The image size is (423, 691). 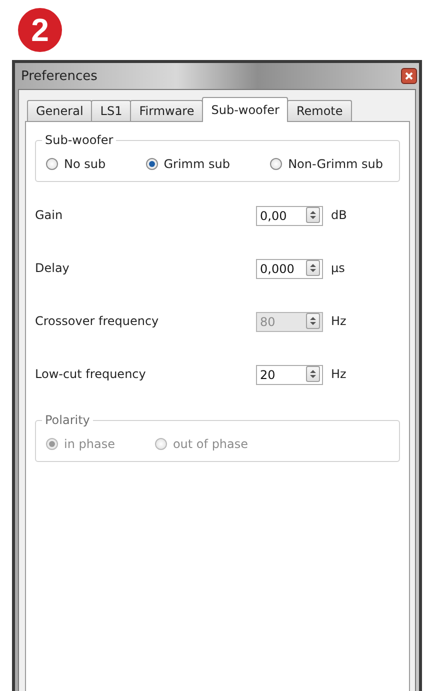 I want to click on radio-option: Grimm sub, so click(x=188, y=164).